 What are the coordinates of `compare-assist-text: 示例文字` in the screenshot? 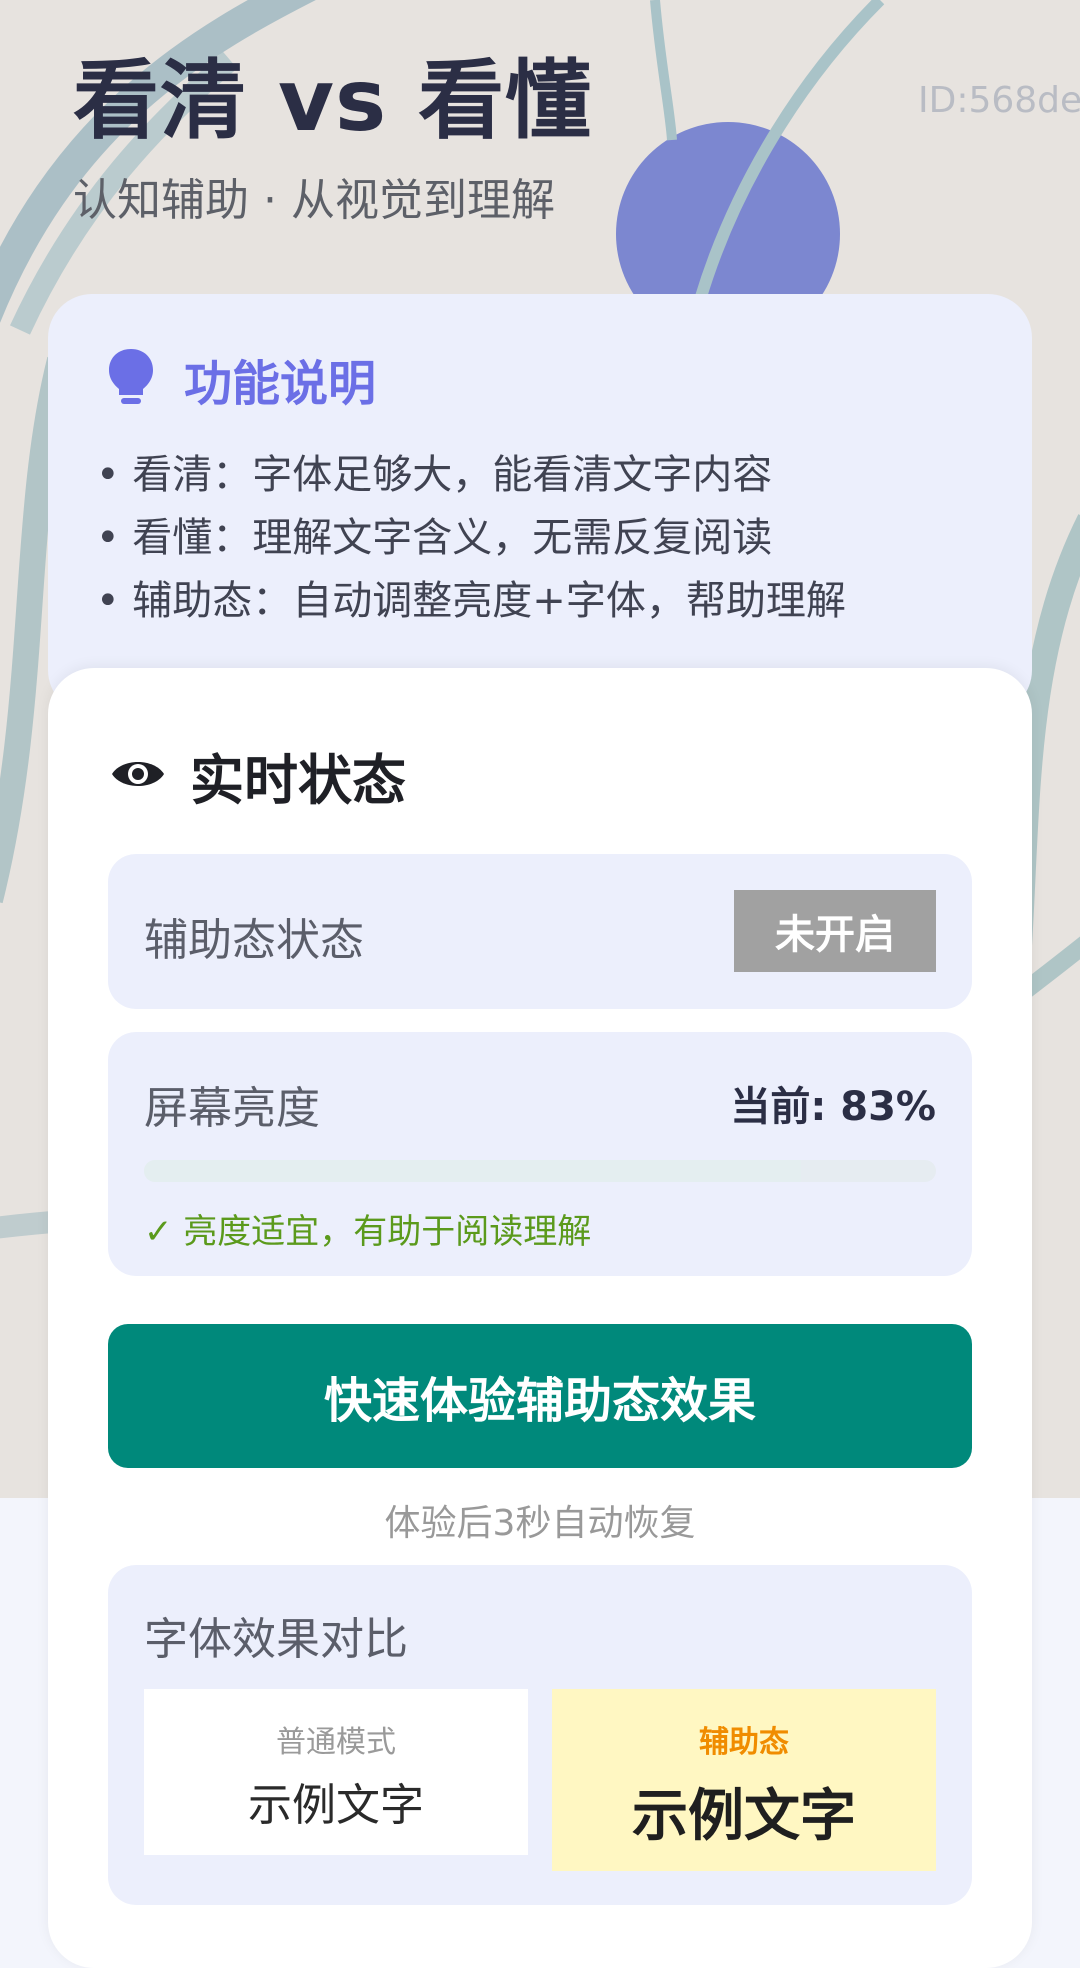 It's located at (744, 1816).